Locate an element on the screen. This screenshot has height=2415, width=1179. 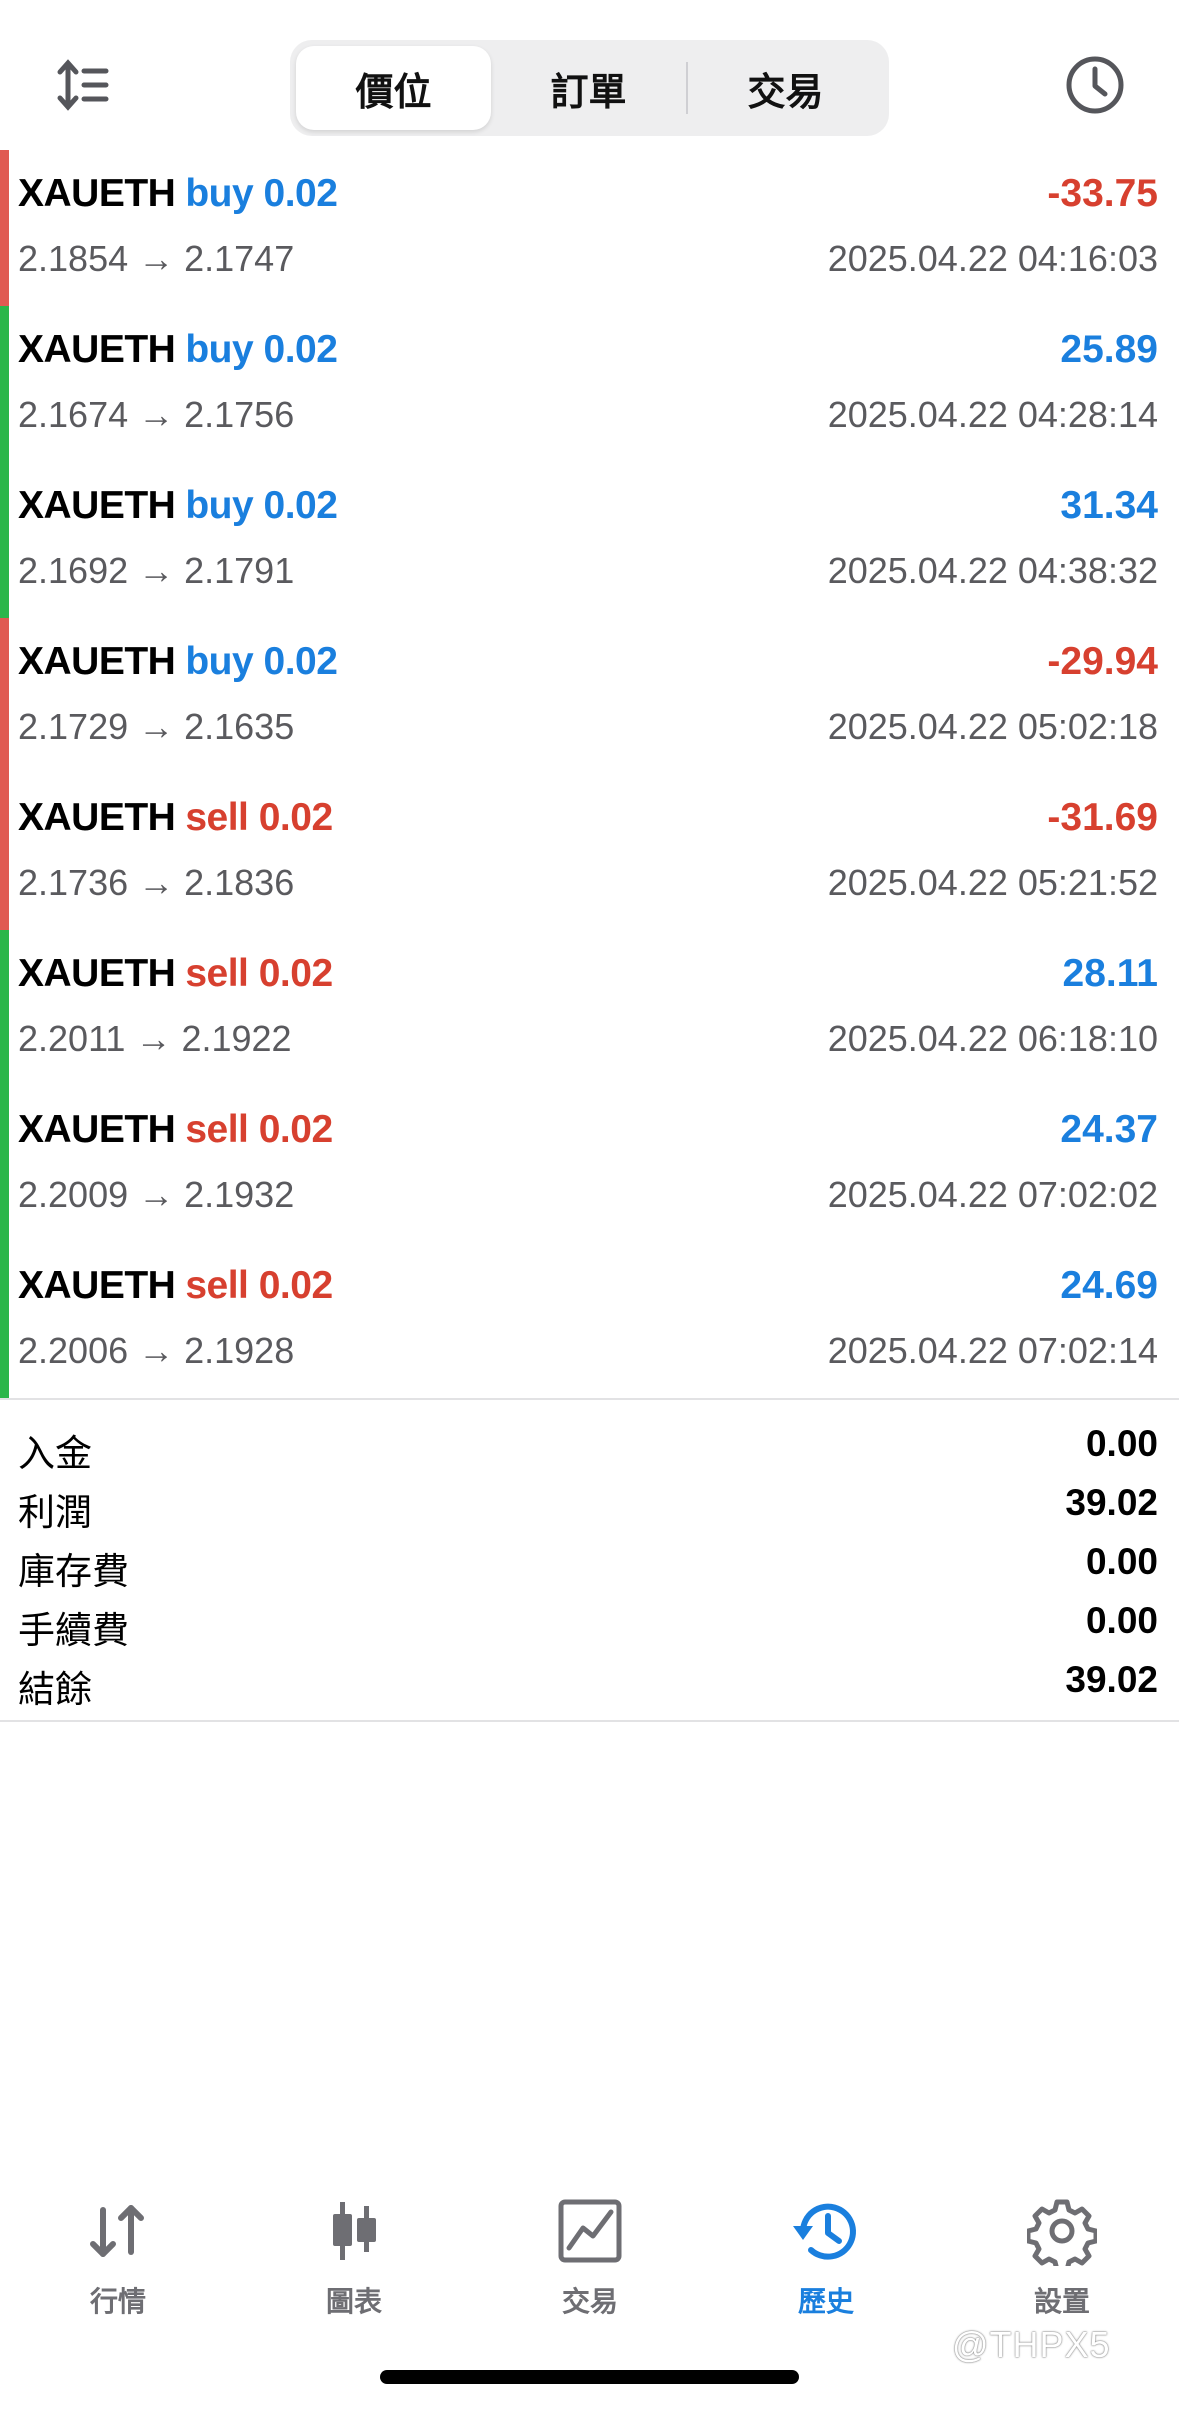
summary-row-commission: 手續費 0.00 is located at coordinates (589, 1622).